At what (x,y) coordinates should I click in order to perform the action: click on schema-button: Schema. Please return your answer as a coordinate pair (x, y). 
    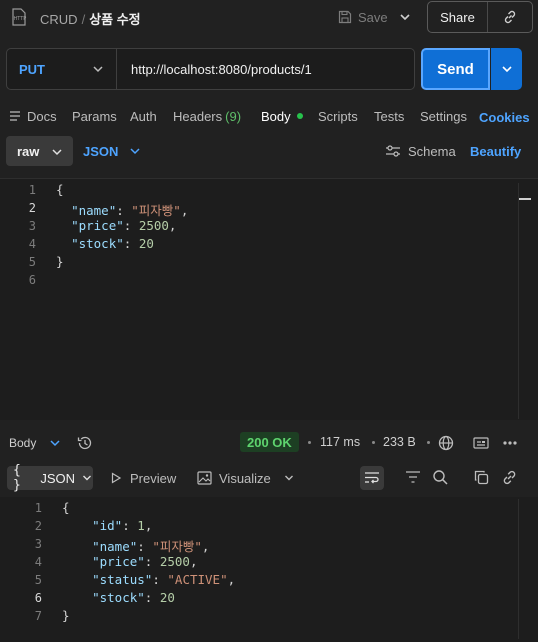
    Looking at the image, I should click on (420, 151).